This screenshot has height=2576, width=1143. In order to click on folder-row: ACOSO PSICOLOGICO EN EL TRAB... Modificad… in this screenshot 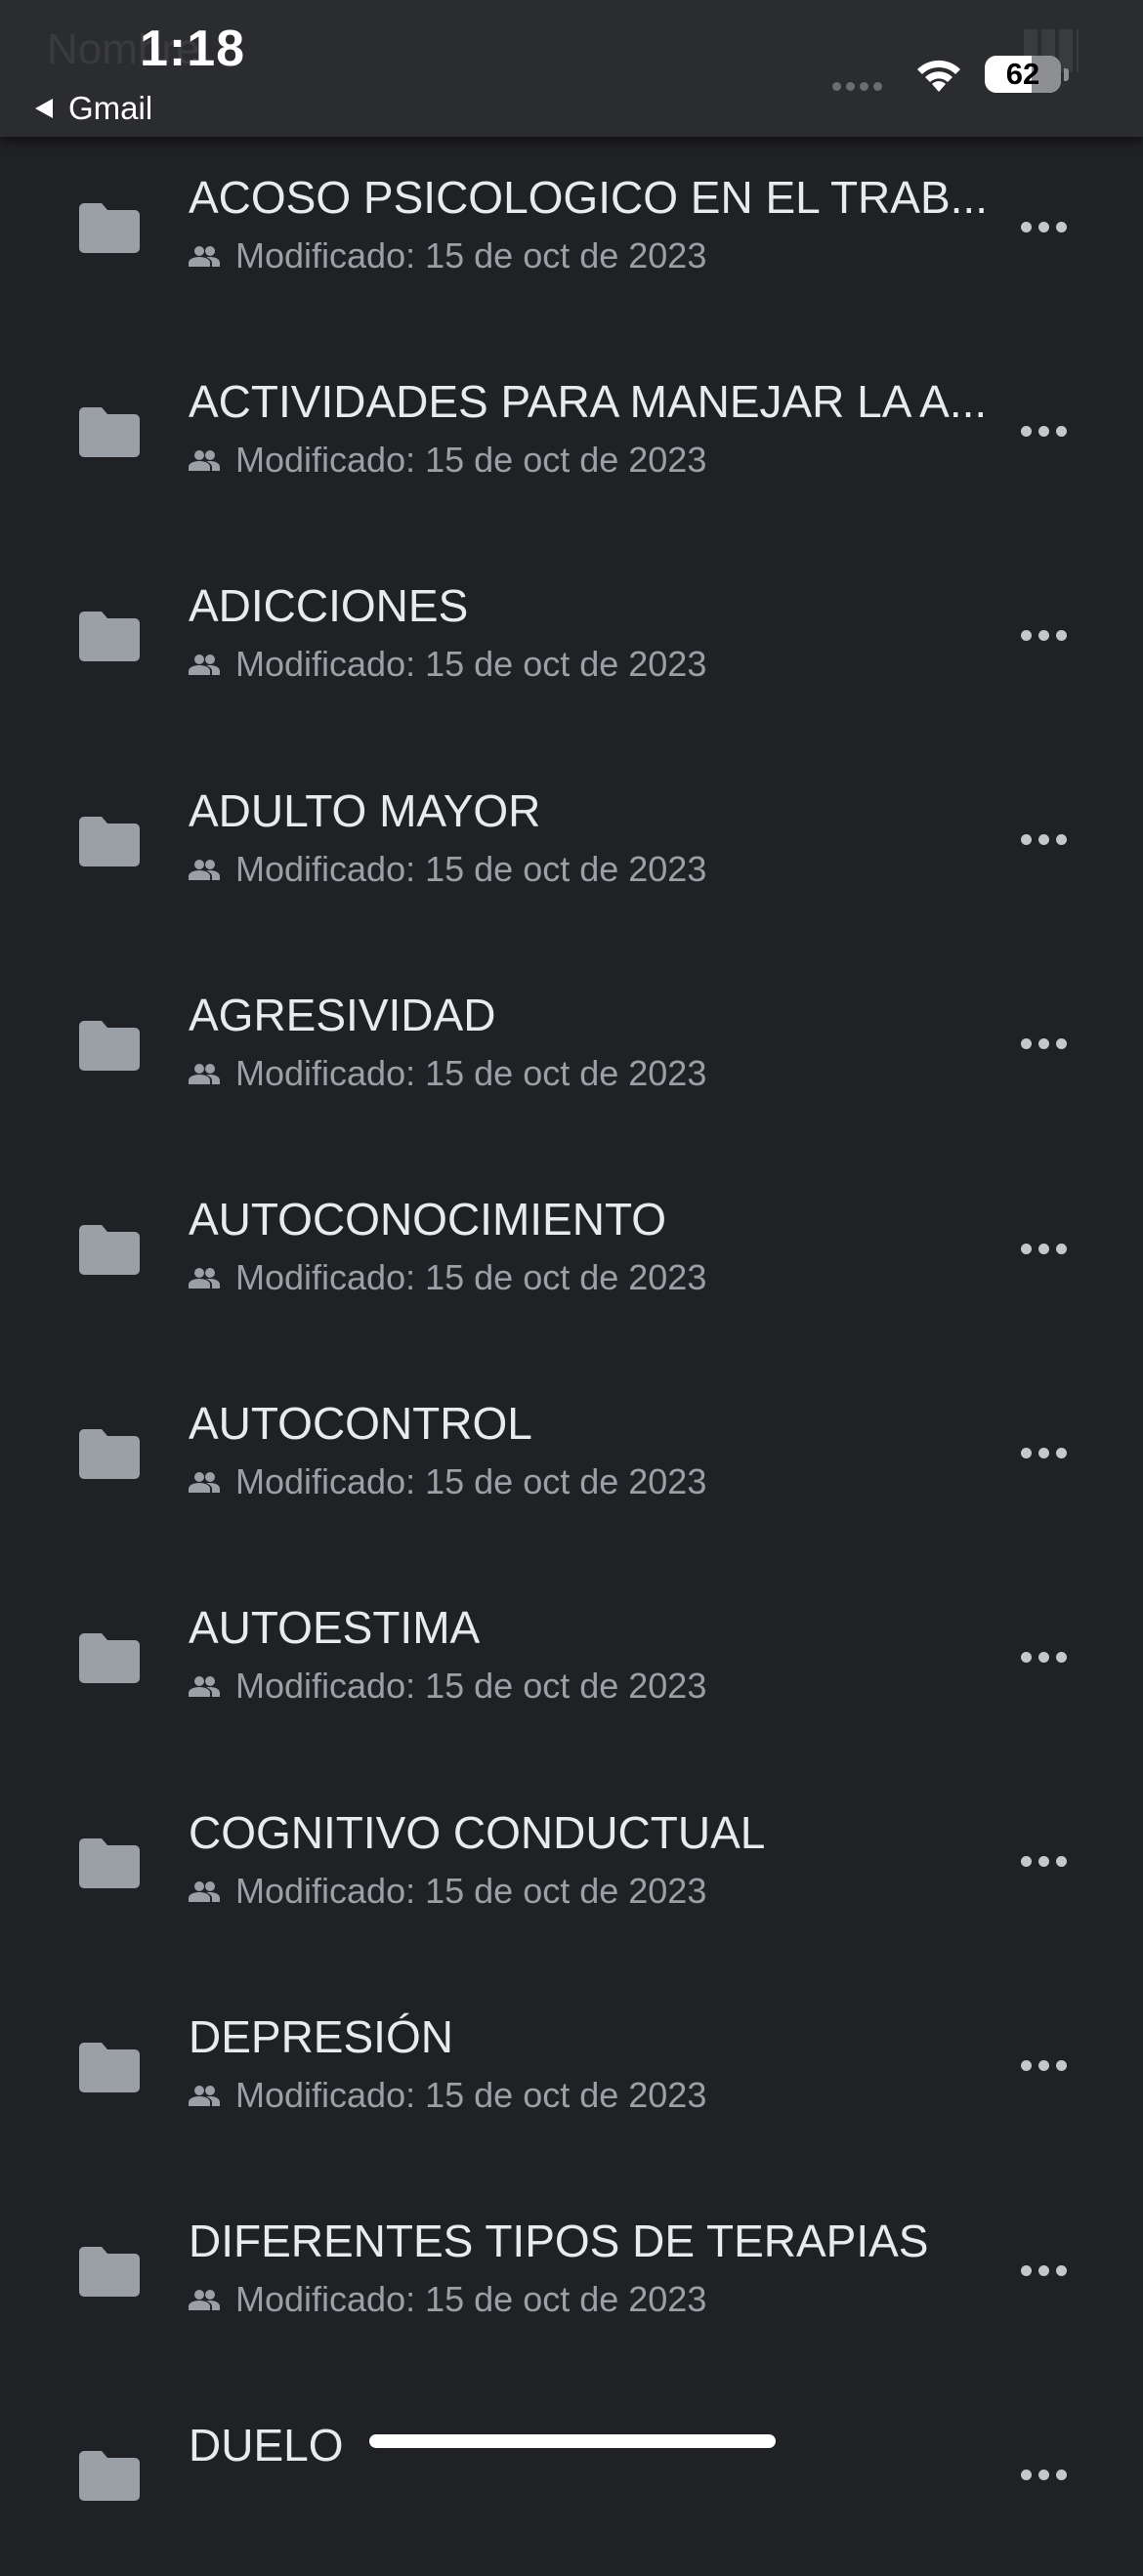, I will do `click(571, 226)`.